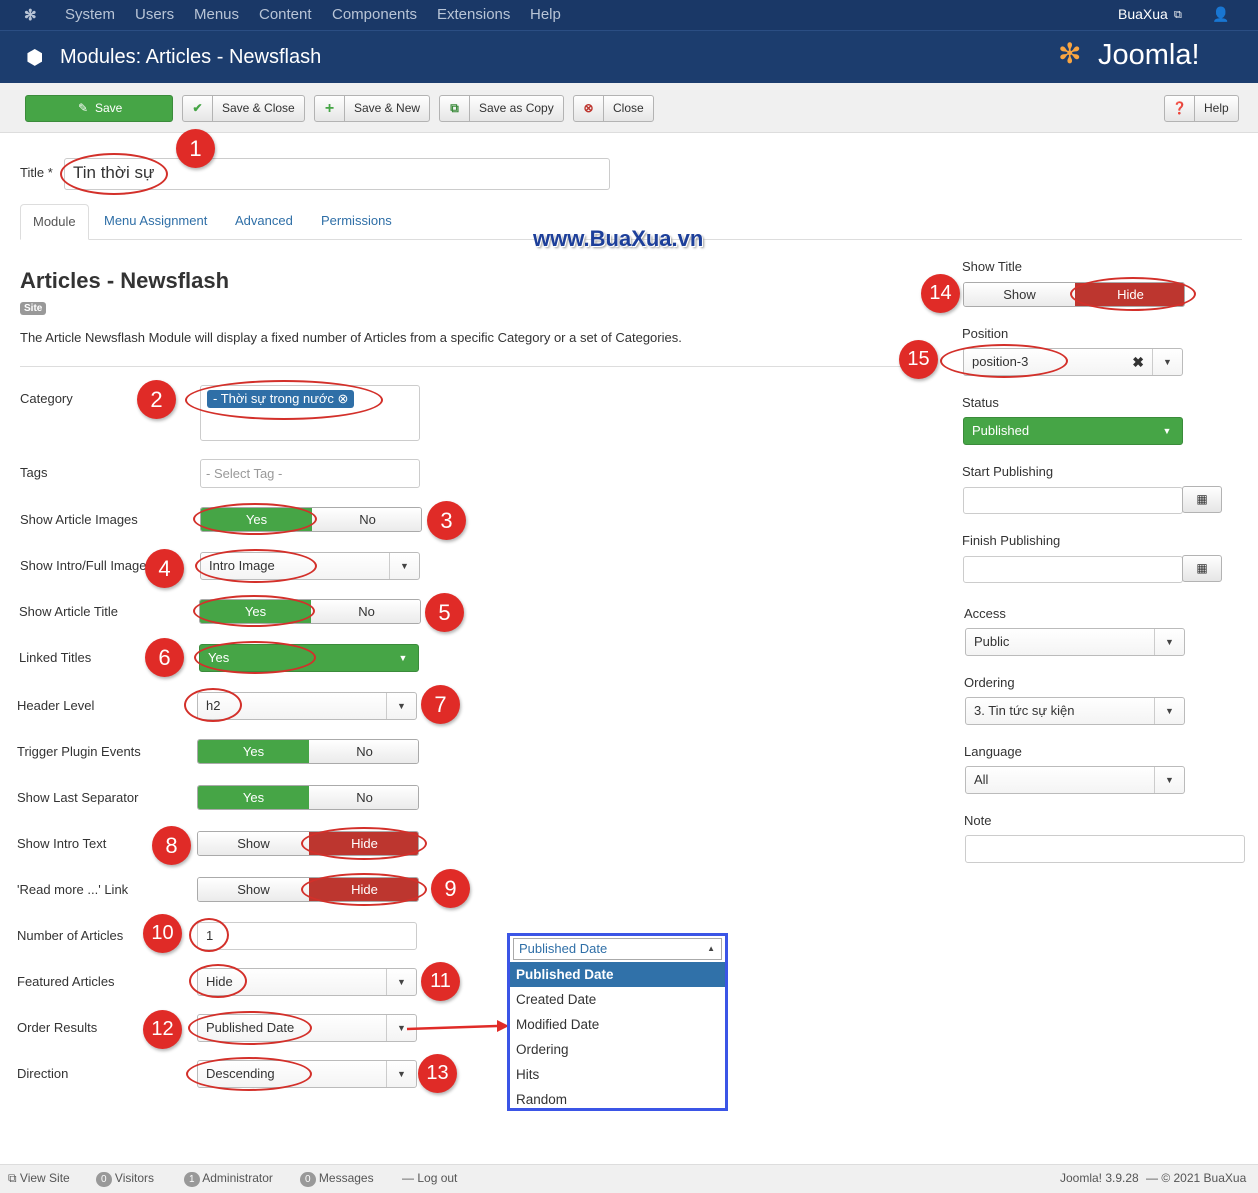 The image size is (1258, 1193). Describe the element at coordinates (545, 14) in the screenshot. I see `menu-help: Help` at that location.